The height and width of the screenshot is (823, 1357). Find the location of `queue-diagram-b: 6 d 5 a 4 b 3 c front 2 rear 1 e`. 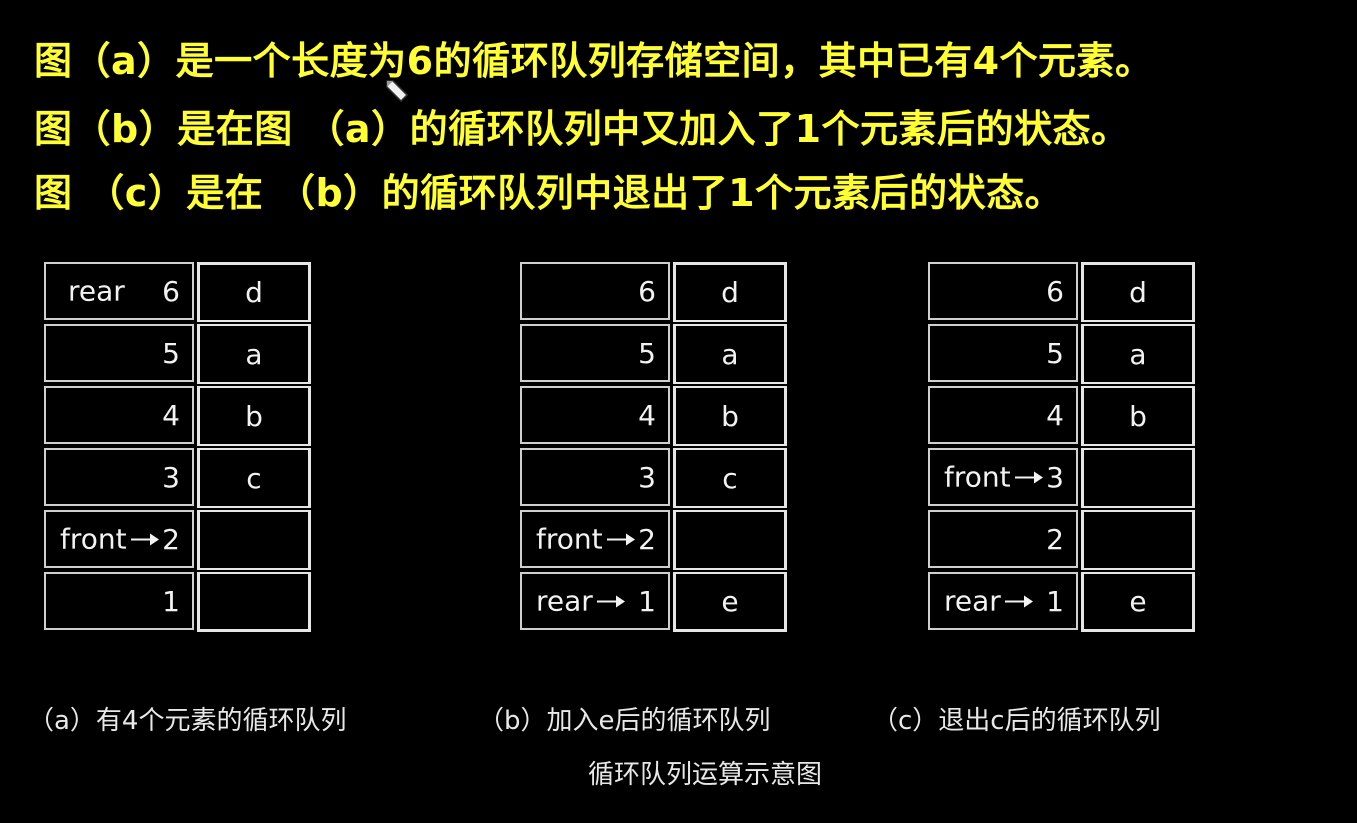

queue-diagram-b: 6 d 5 a 4 b 3 c front 2 rear 1 e is located at coordinates (653, 448).